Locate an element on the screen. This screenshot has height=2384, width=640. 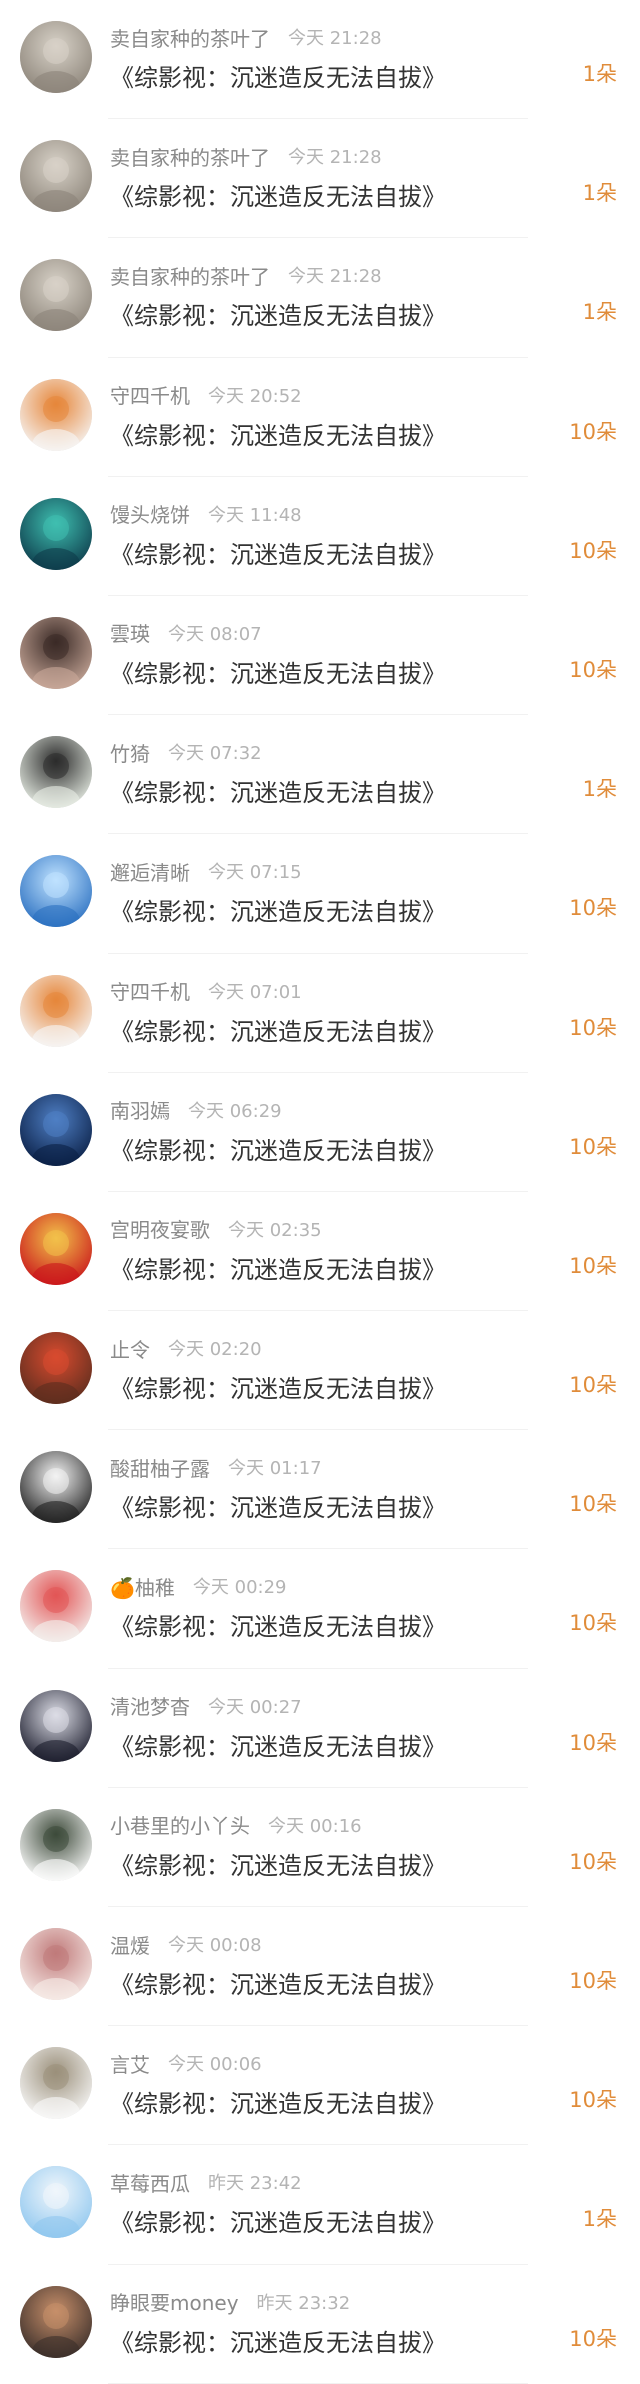
avatar-boy-portrait is located at coordinates (56, 772).